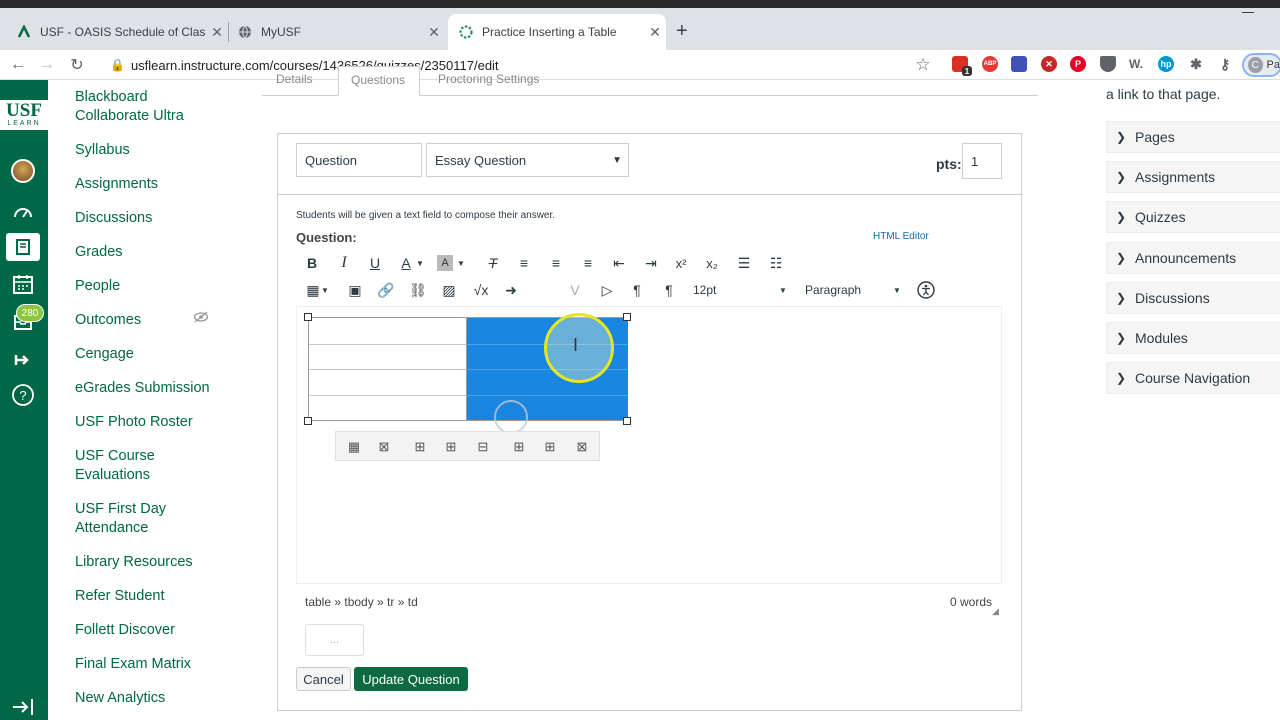 The width and height of the screenshot is (1280, 720). What do you see at coordinates (449, 290) in the screenshot?
I see `image-icon: ▨` at bounding box center [449, 290].